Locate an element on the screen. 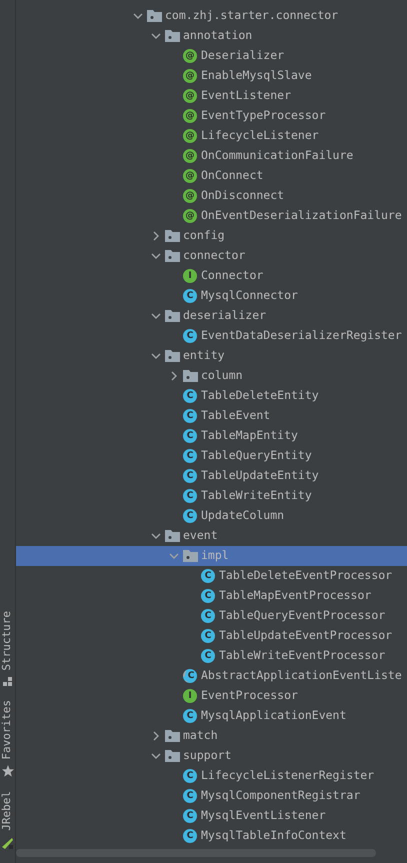  tree-item: C AbstractApplicationEventListe is located at coordinates (211, 676).